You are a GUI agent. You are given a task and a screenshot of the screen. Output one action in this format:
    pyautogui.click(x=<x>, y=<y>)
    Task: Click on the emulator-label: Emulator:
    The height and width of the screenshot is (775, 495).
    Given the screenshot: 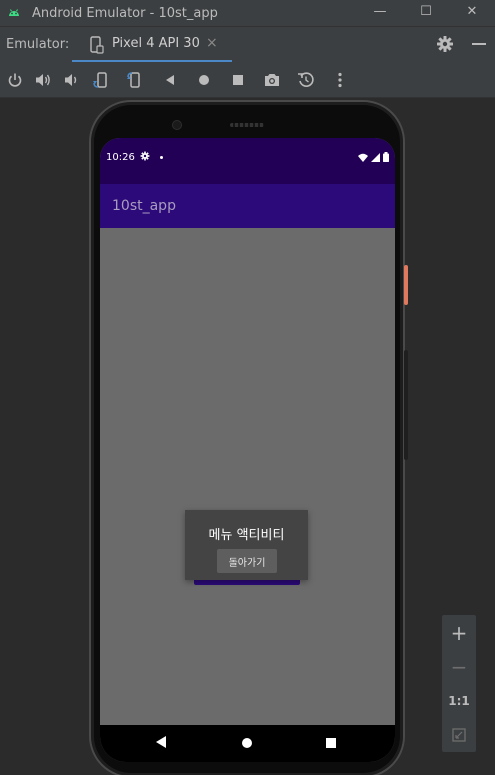 What is the action you would take?
    pyautogui.click(x=38, y=44)
    